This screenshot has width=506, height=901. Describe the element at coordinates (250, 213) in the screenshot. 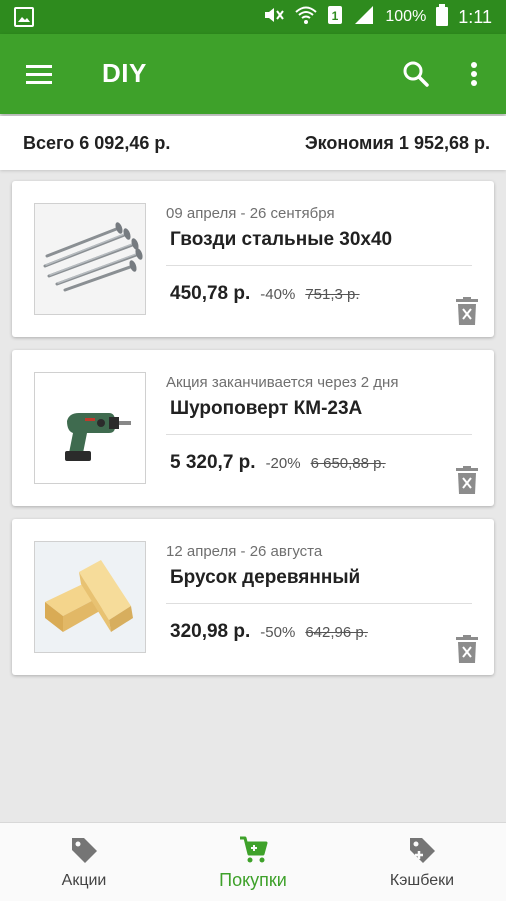

I see `promo-period: 09 апреля - 26 сентября` at that location.